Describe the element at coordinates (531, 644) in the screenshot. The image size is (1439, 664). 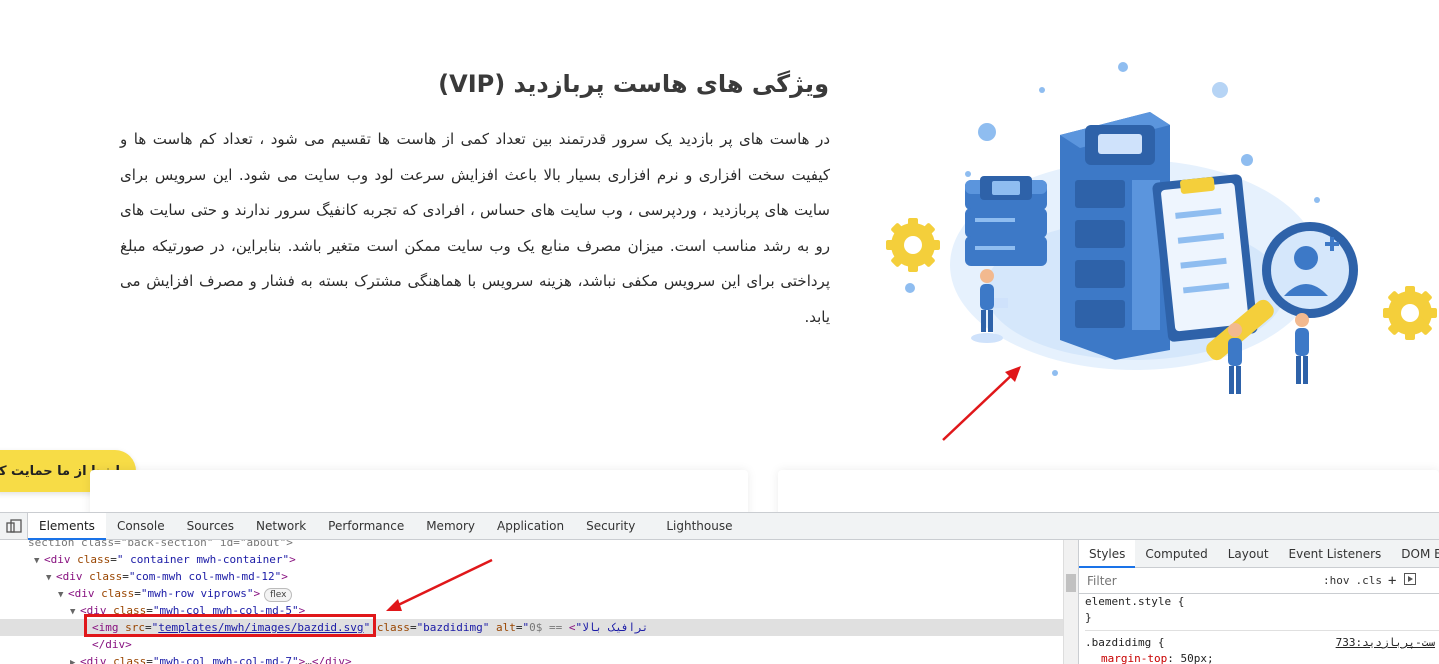
I see `dom-line-div-close: </div>` at that location.